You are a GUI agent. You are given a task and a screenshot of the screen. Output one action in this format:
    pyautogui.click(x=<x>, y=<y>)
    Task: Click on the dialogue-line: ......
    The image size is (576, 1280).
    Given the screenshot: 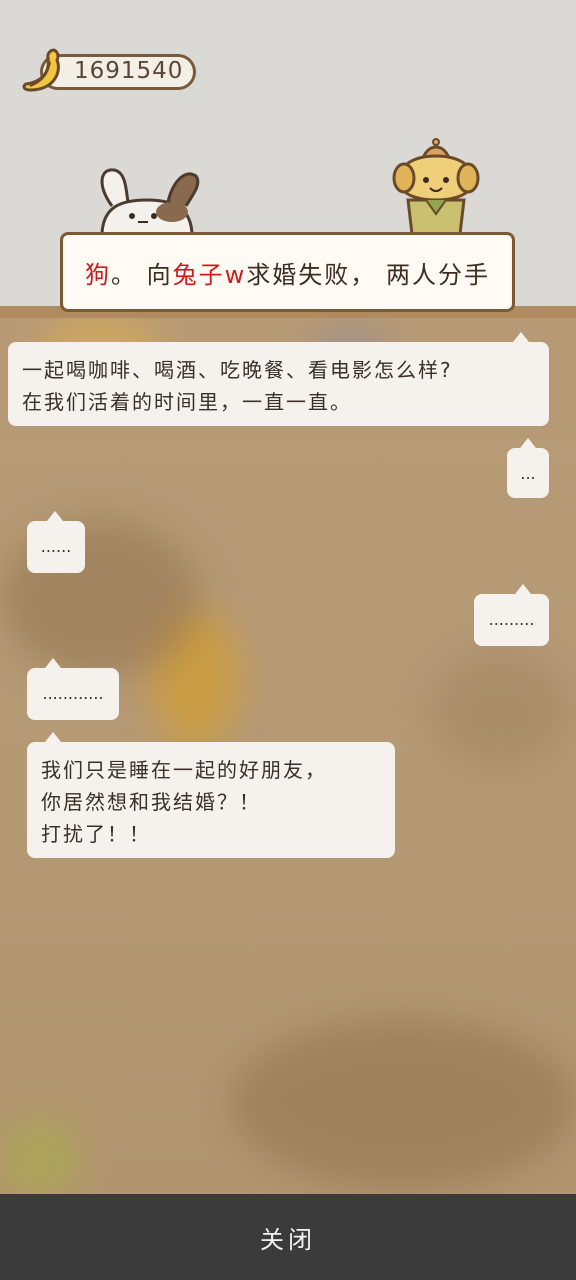 What is the action you would take?
    pyautogui.click(x=56, y=546)
    